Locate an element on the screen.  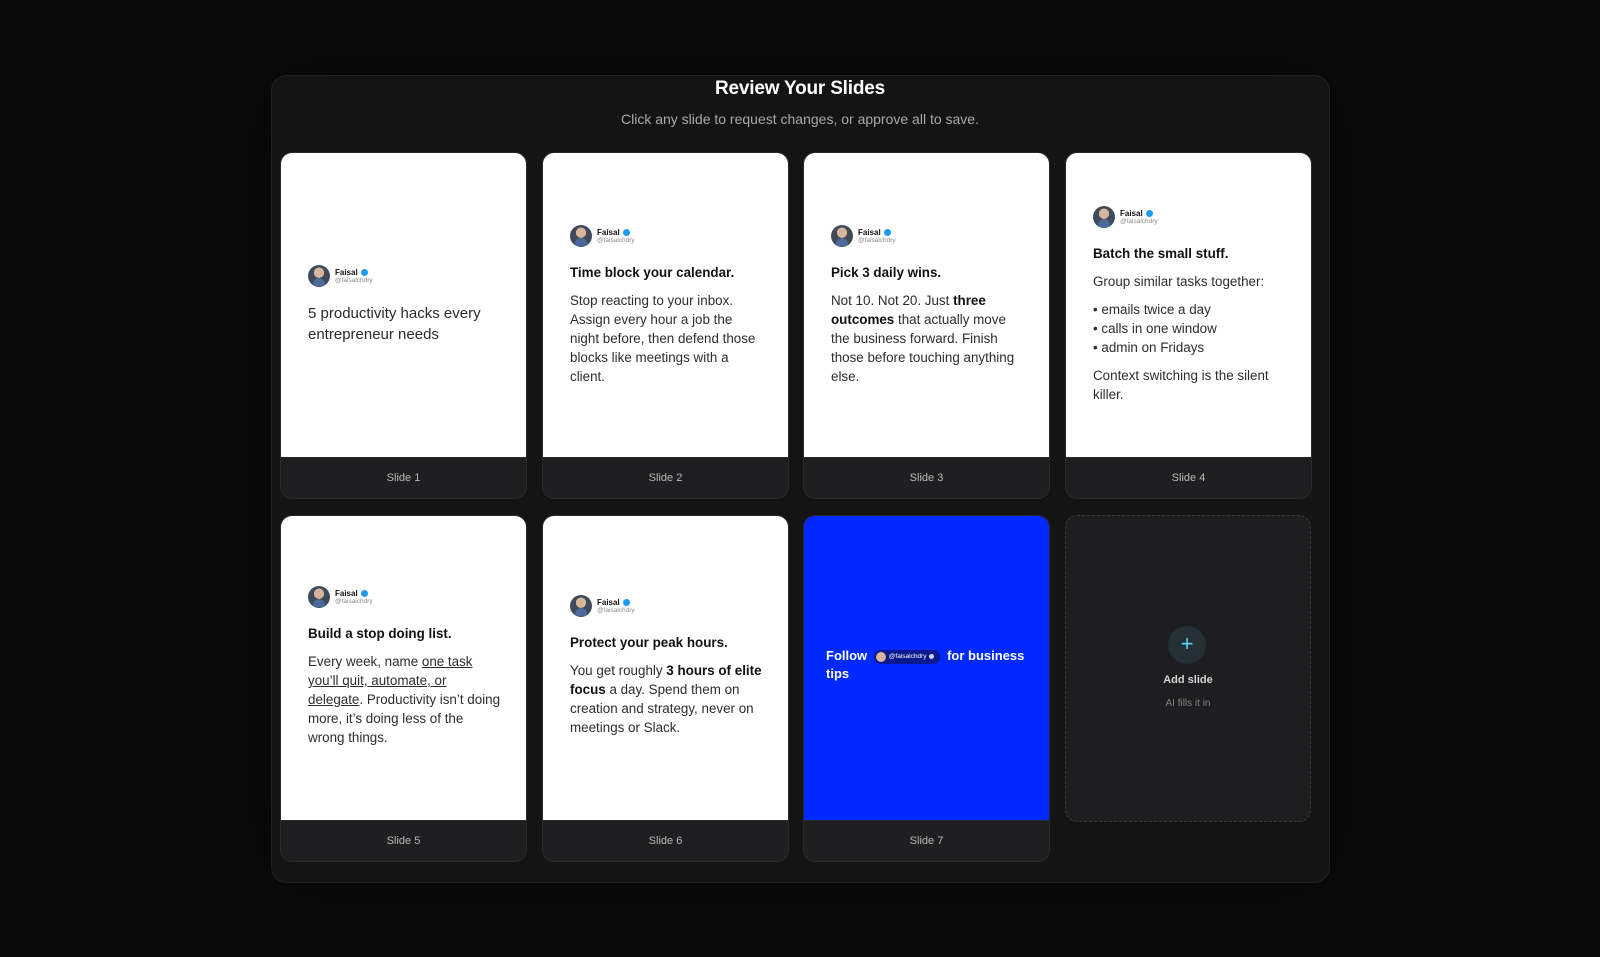
handle-pill: @faisalchdry is located at coordinates (907, 656).